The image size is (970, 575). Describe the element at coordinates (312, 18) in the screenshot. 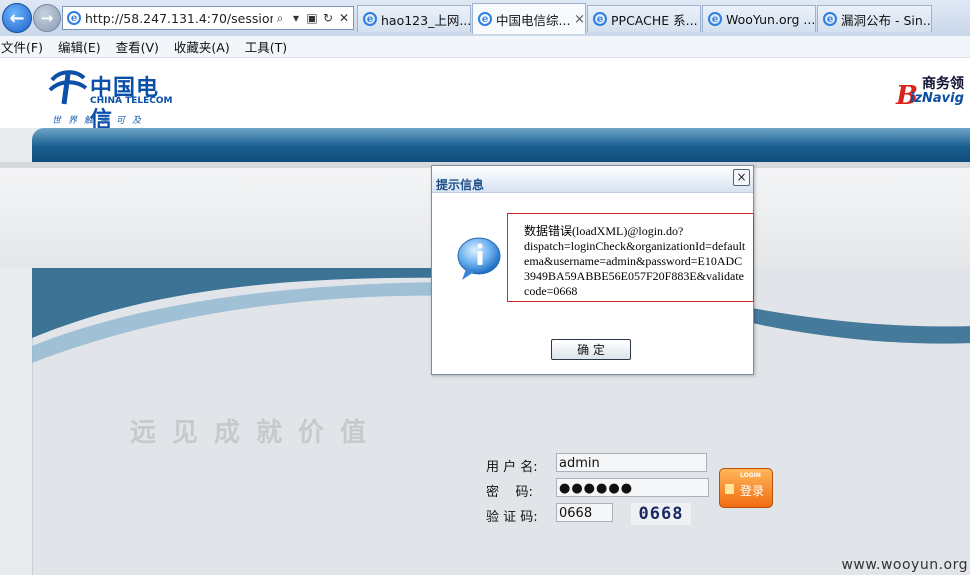

I see `compat-view-icon: ▣` at that location.